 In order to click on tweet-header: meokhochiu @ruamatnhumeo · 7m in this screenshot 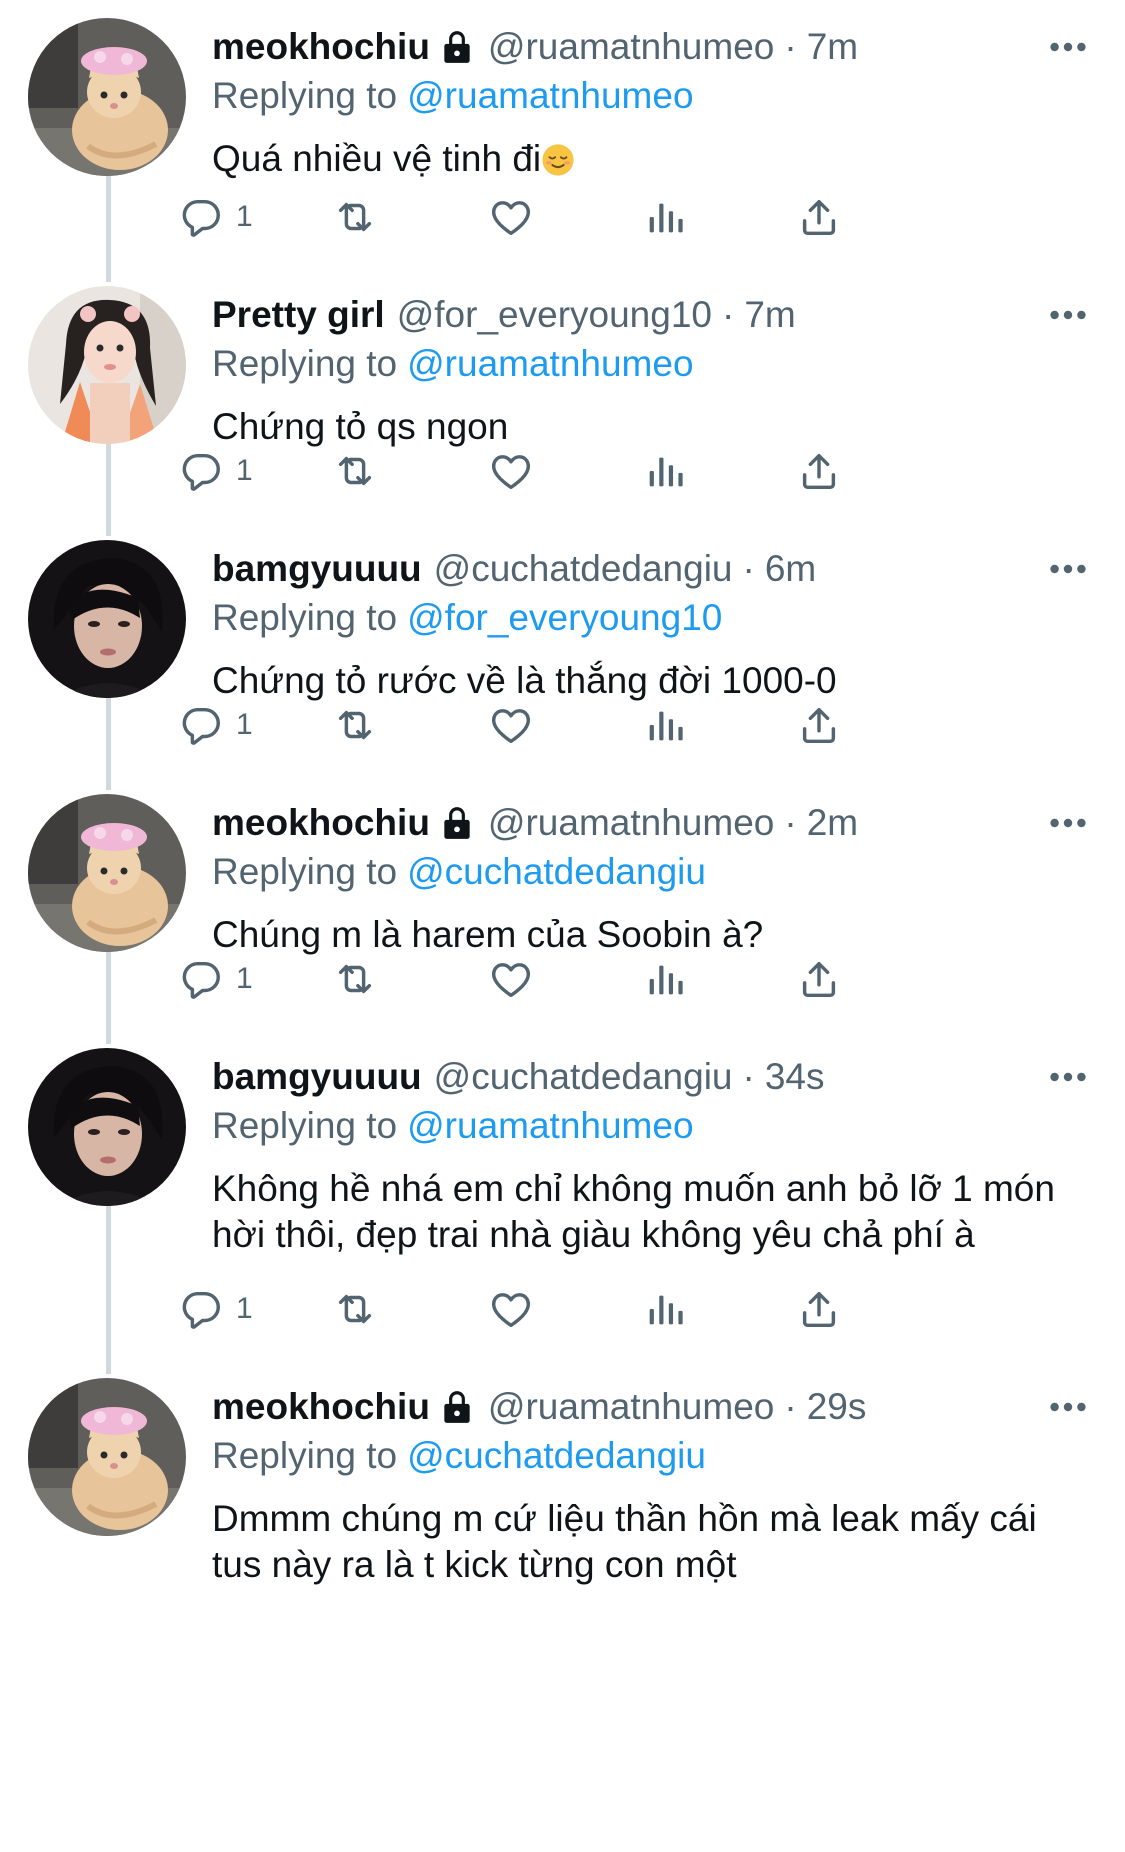, I will do `click(535, 47)`.